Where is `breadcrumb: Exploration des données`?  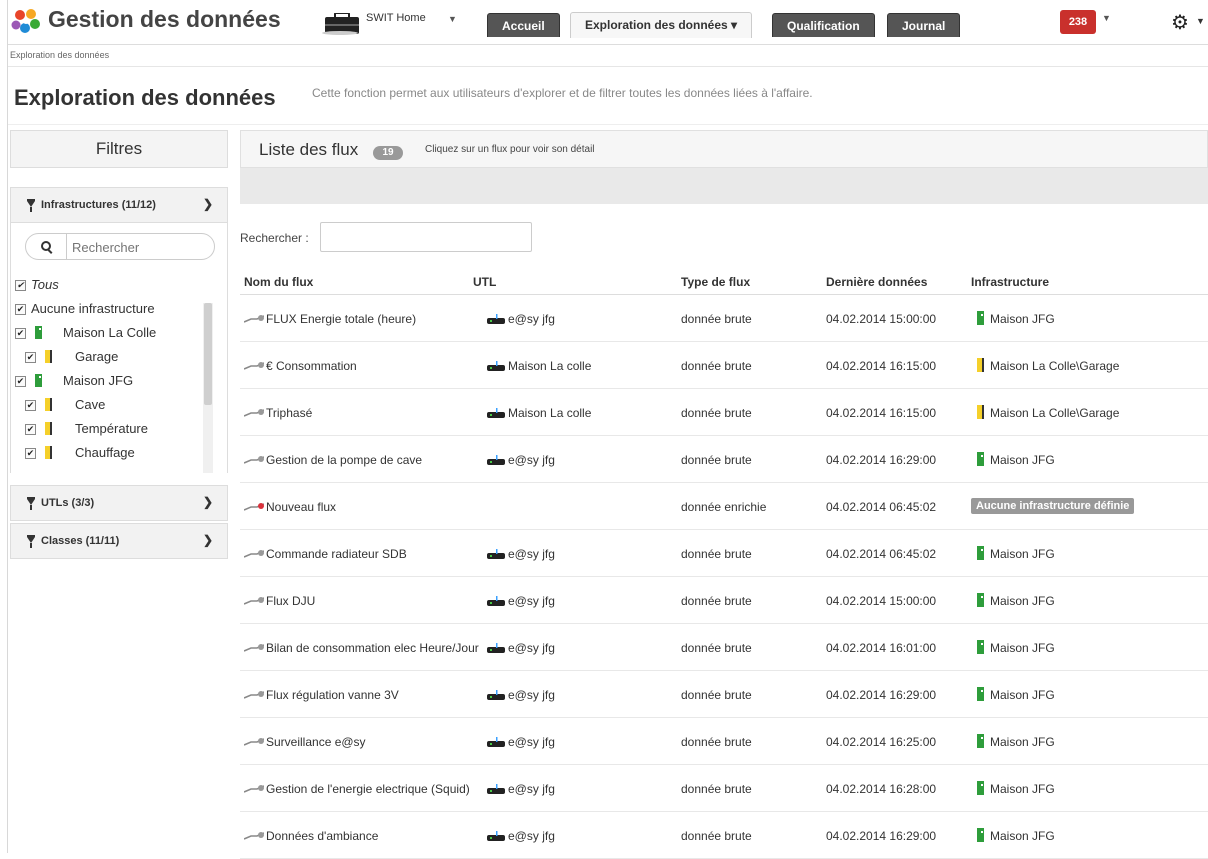
breadcrumb: Exploration des données is located at coordinates (59, 55).